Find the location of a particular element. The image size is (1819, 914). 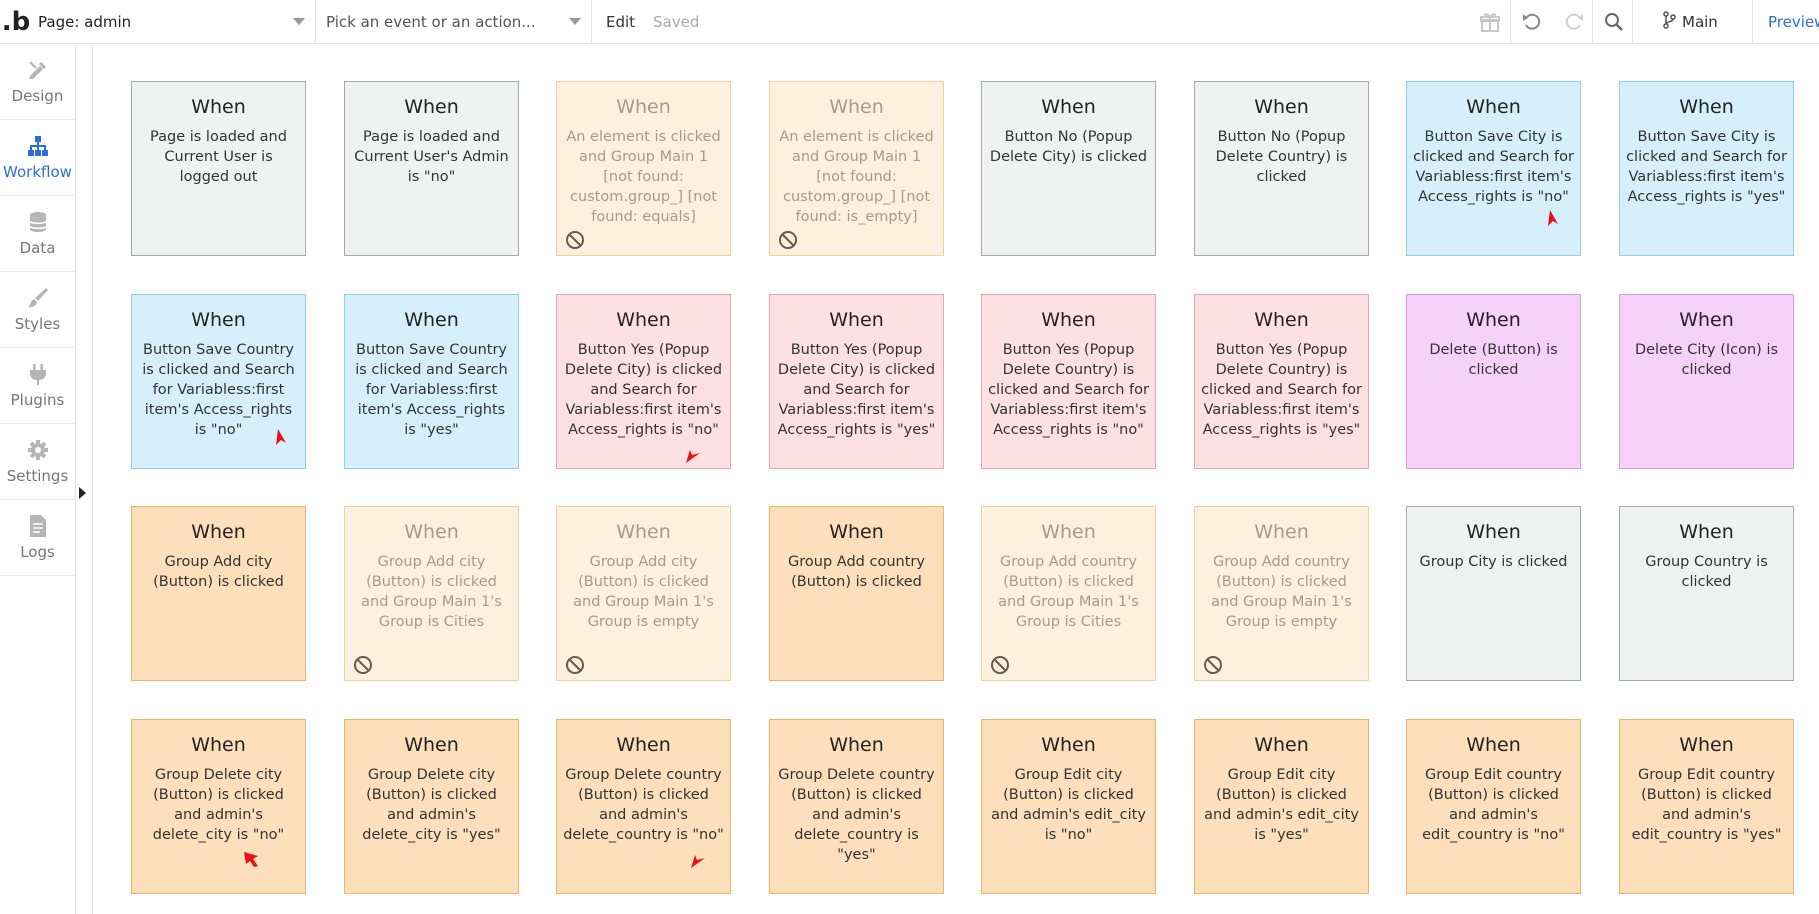

event-card: When Delete City (Icon) is clicked is located at coordinates (1706, 381).